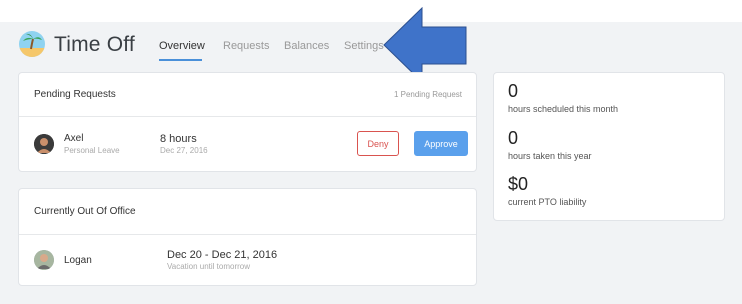 The image size is (742, 304). What do you see at coordinates (563, 109) in the screenshot?
I see `stat-label: hours scheduled this month` at bounding box center [563, 109].